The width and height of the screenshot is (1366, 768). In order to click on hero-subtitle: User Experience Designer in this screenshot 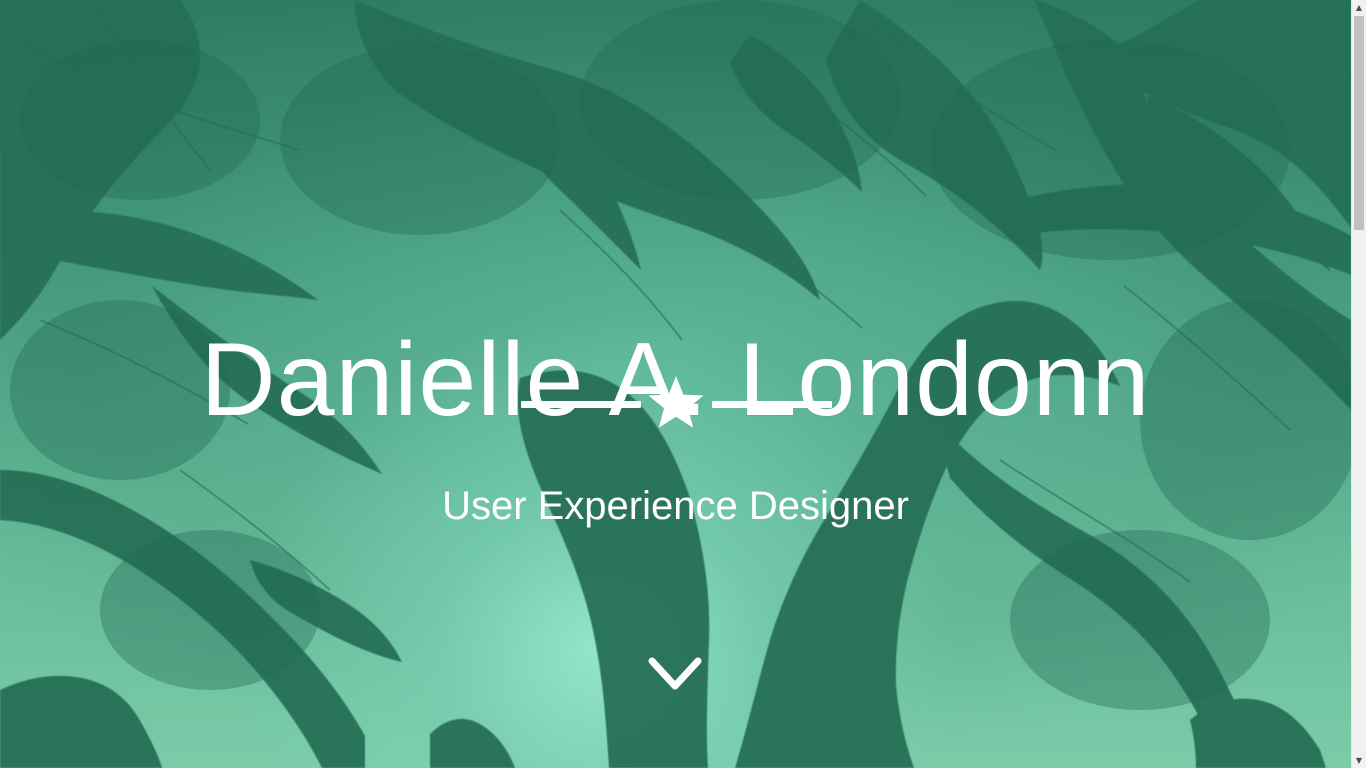, I will do `click(675, 506)`.